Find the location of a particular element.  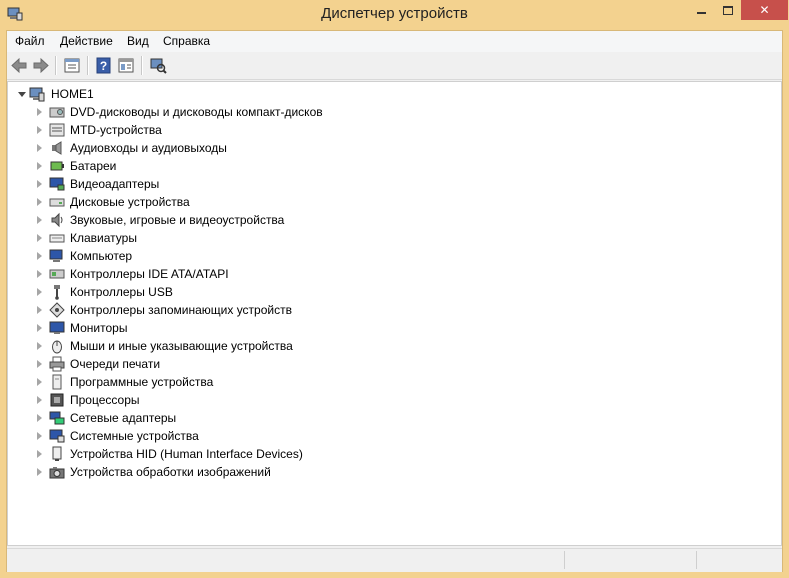

tree-category-row: Устройства HID (Human Interface Devices) is located at coordinates (394, 454).